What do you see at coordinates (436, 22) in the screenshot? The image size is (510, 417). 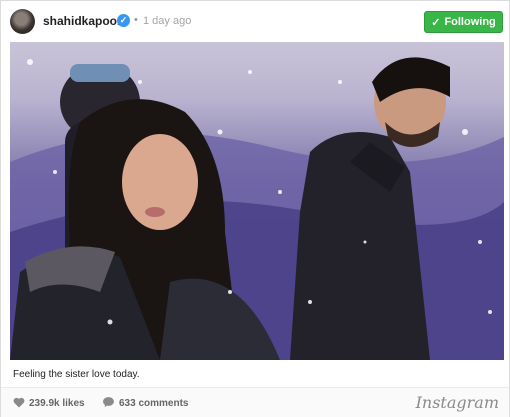 I see `check-icon: ✓` at bounding box center [436, 22].